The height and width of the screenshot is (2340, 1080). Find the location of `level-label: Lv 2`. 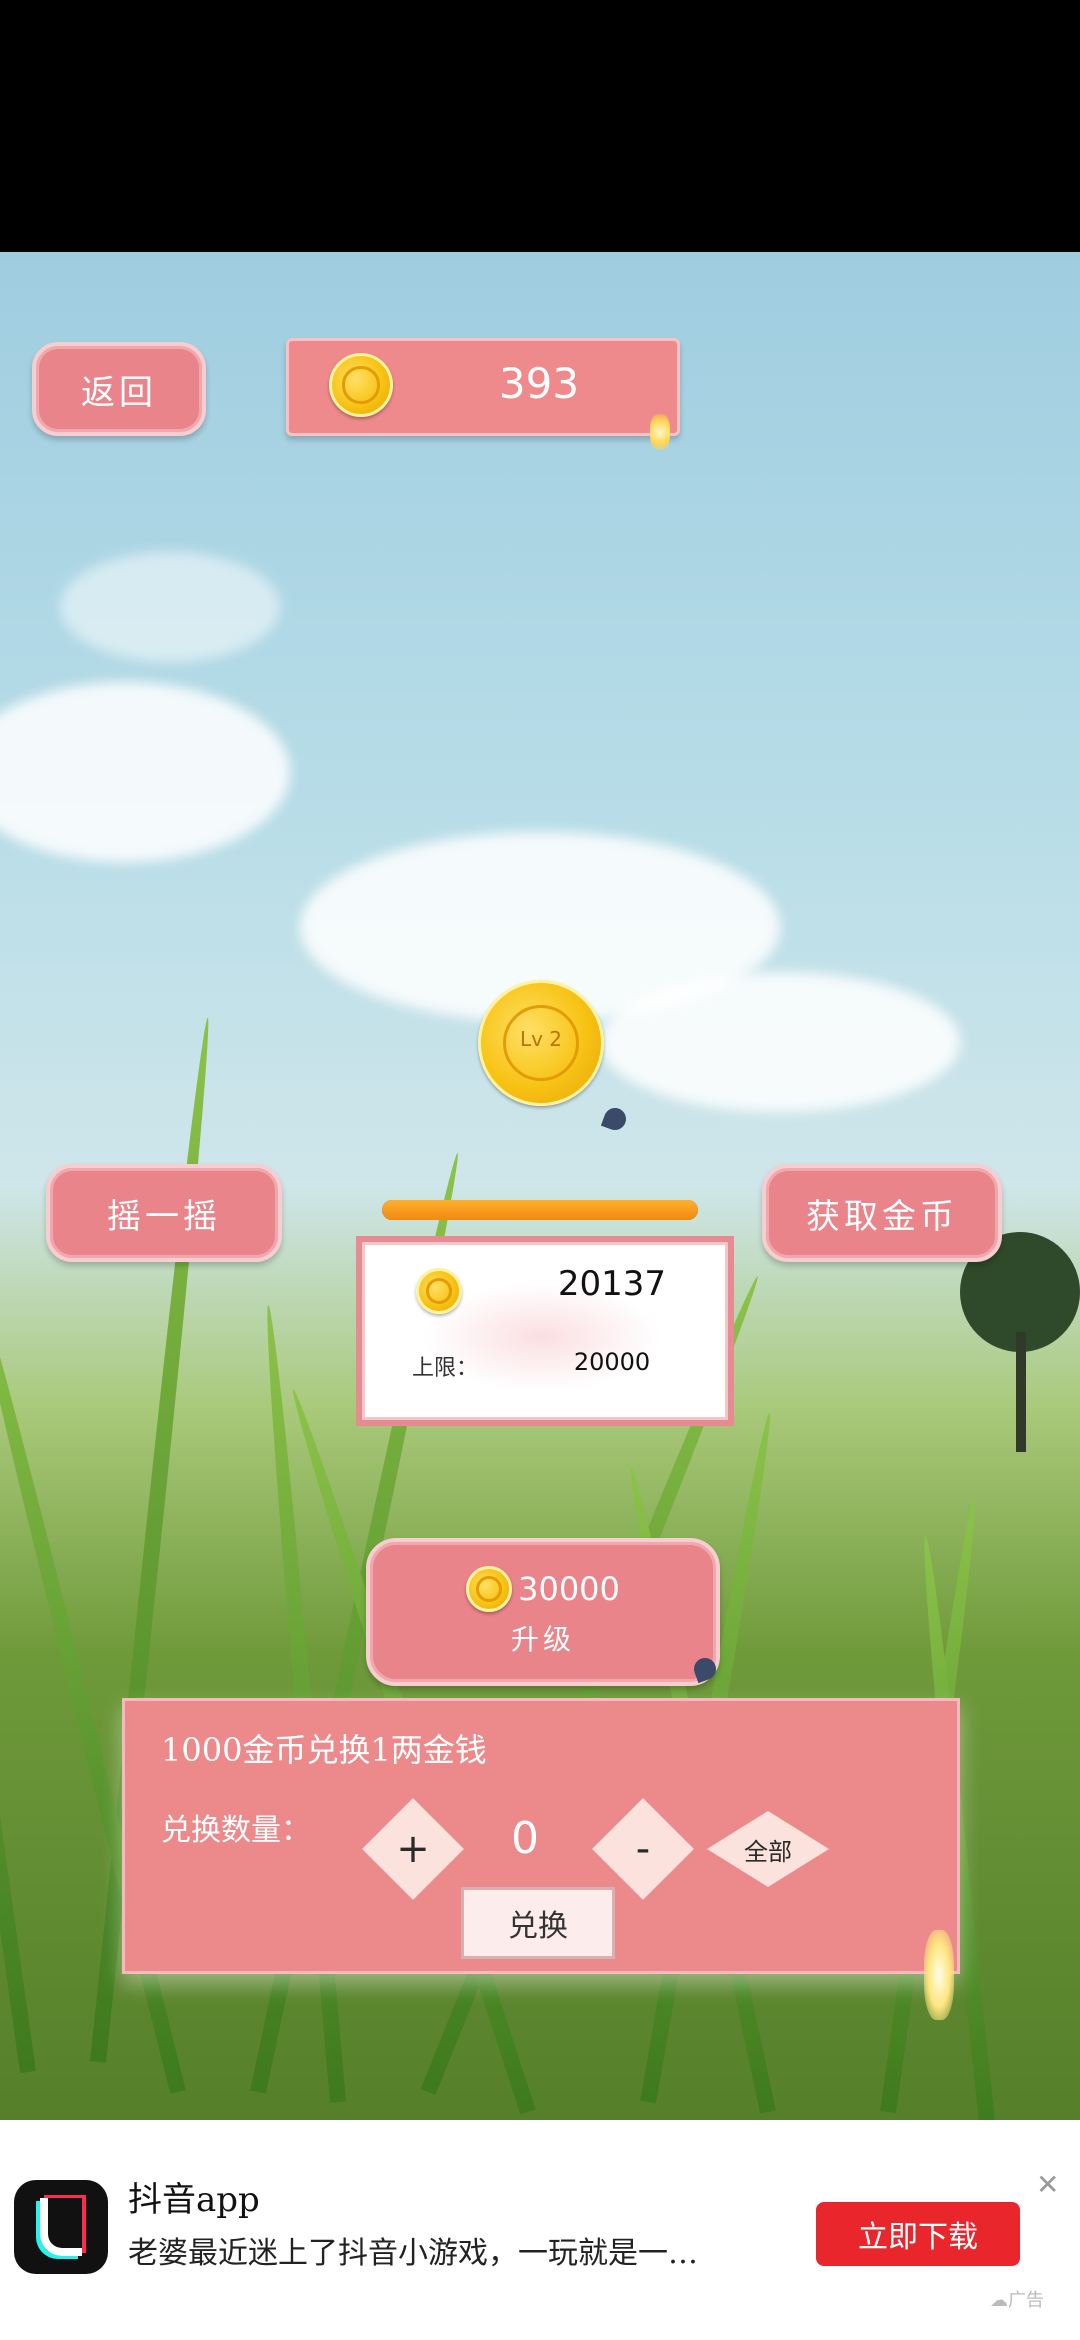

level-label: Lv 2 is located at coordinates (541, 1039).